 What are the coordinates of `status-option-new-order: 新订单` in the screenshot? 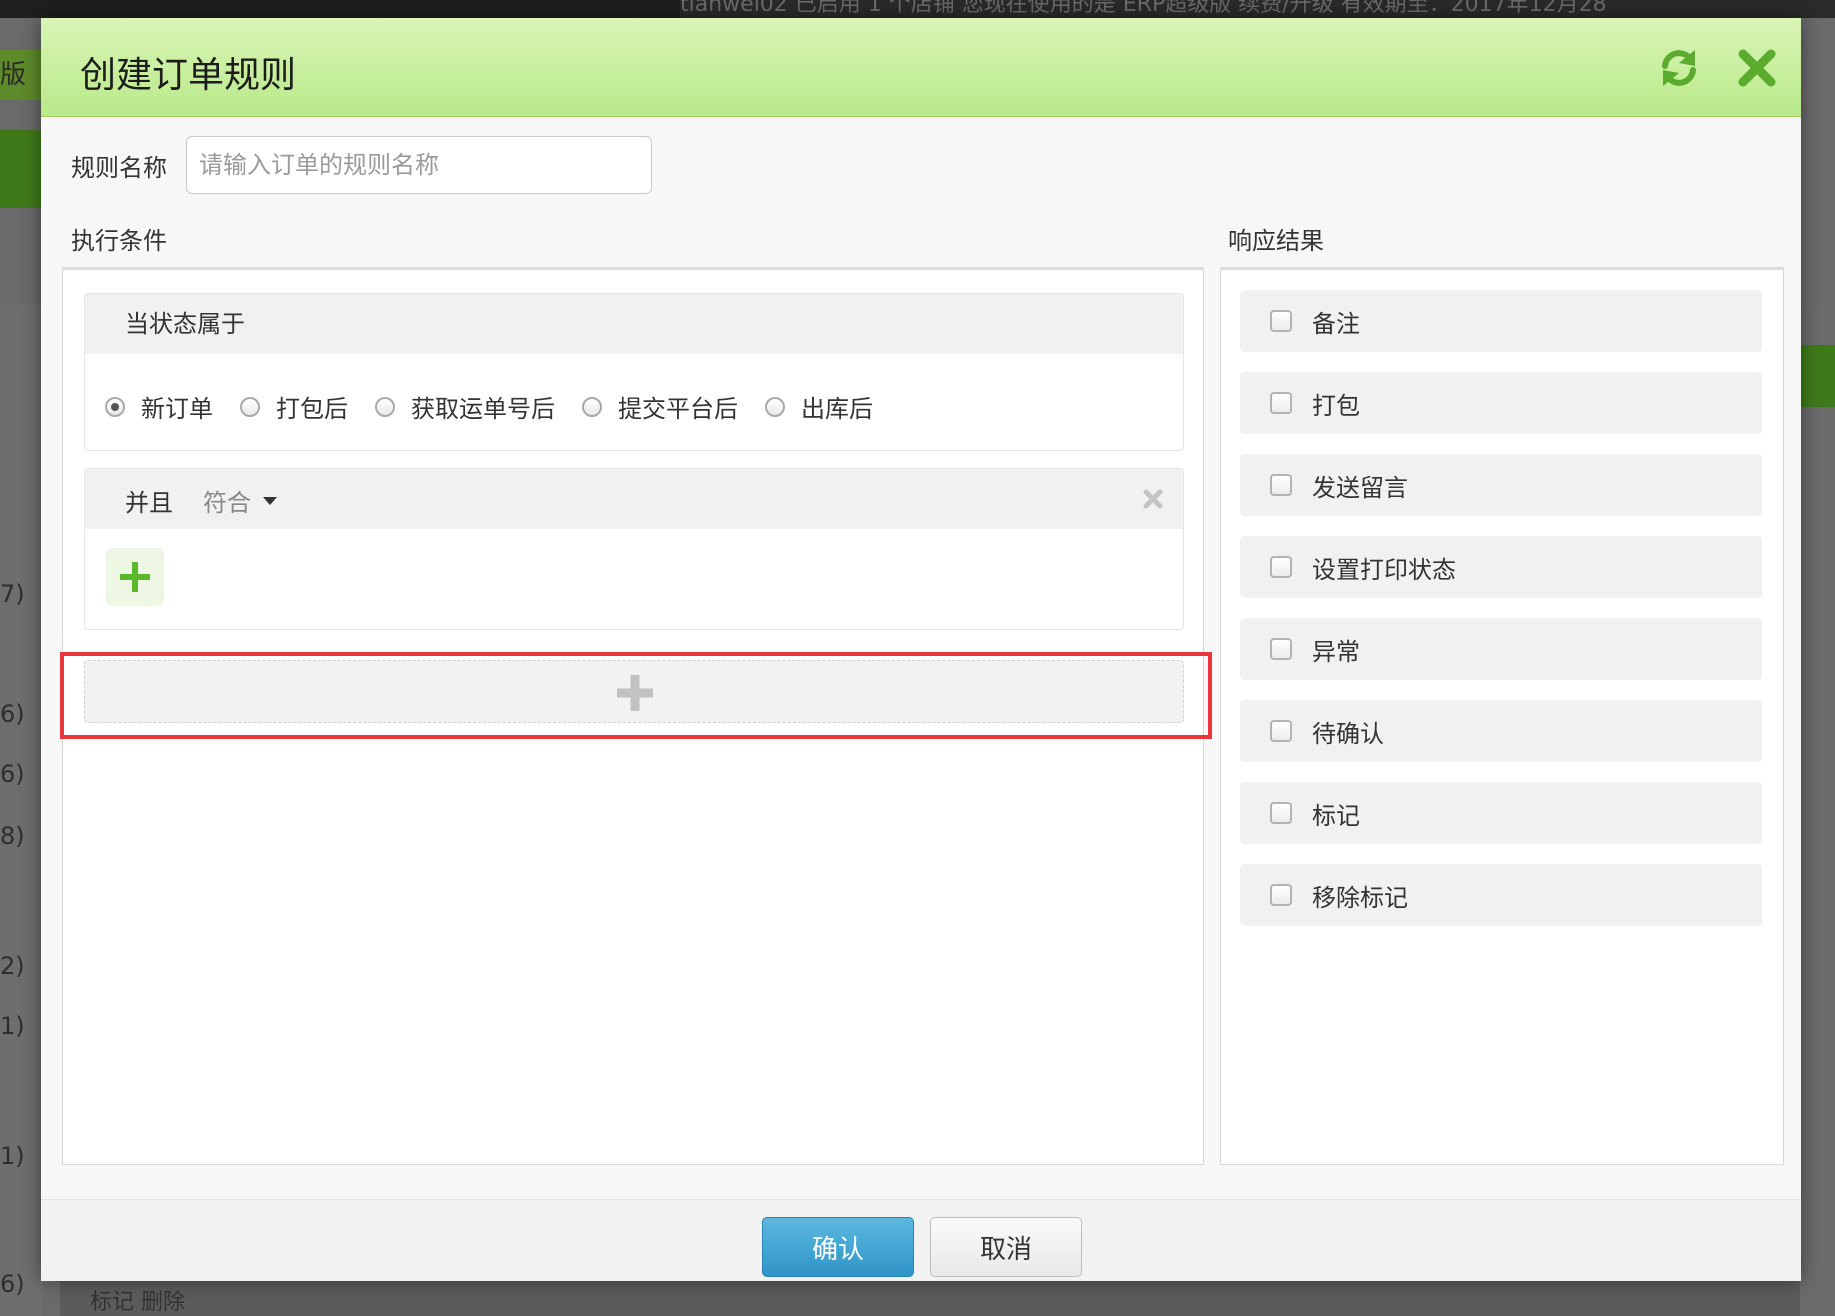 It's located at (159, 406).